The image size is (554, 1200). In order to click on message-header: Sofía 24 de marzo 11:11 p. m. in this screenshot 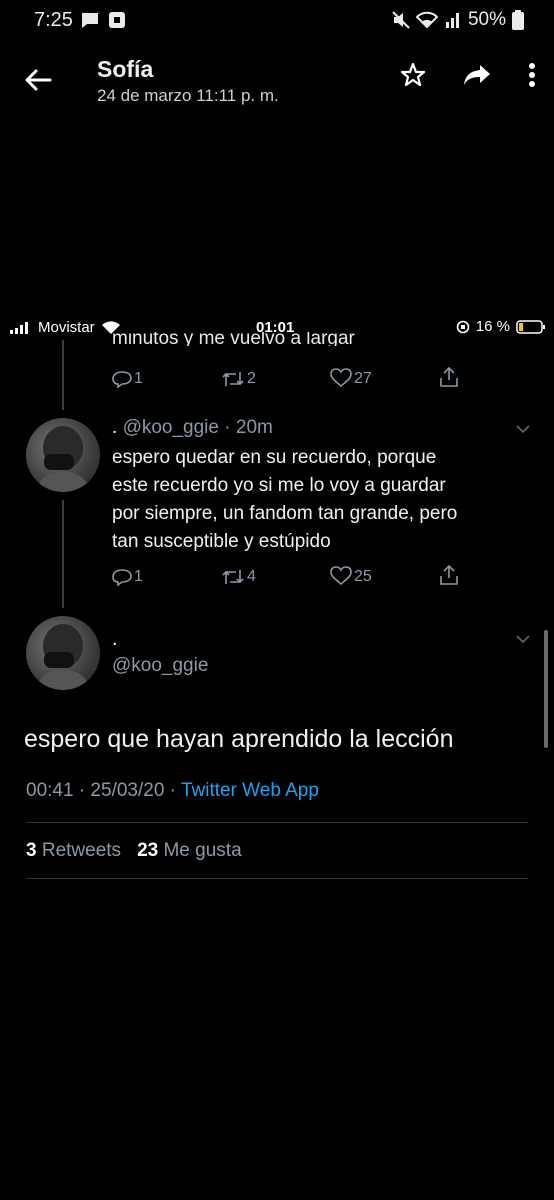, I will do `click(277, 79)`.